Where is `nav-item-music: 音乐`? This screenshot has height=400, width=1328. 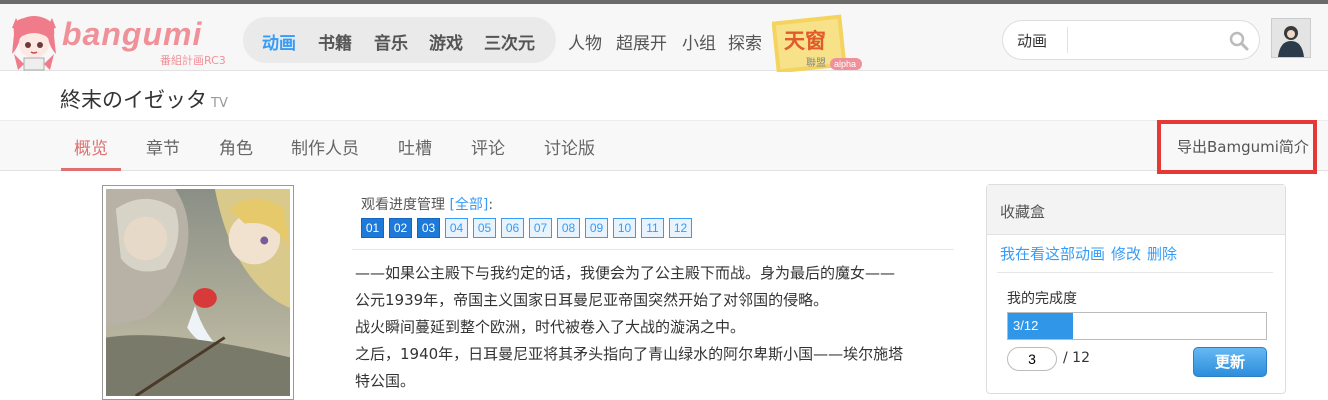 nav-item-music: 音乐 is located at coordinates (391, 41).